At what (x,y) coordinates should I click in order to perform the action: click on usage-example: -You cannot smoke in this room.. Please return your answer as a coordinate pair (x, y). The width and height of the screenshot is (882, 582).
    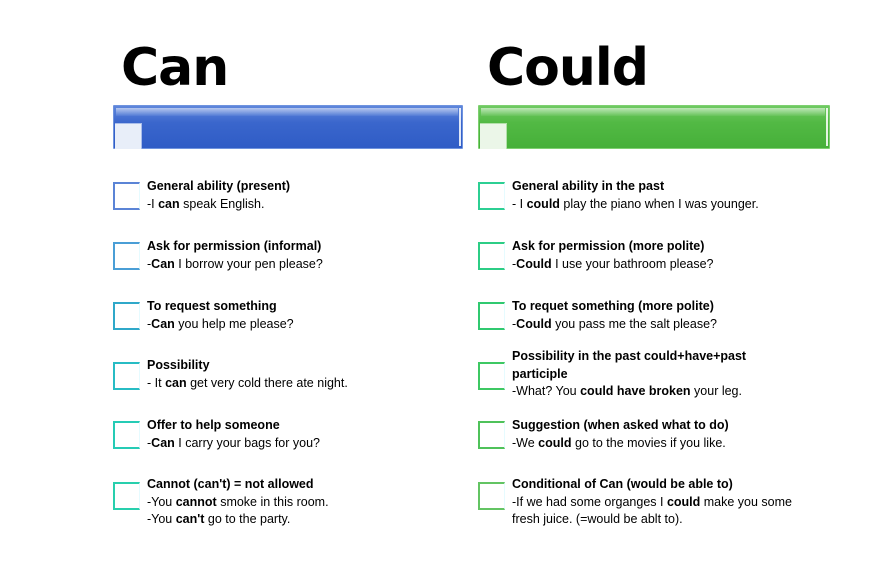
    Looking at the image, I should click on (238, 503).